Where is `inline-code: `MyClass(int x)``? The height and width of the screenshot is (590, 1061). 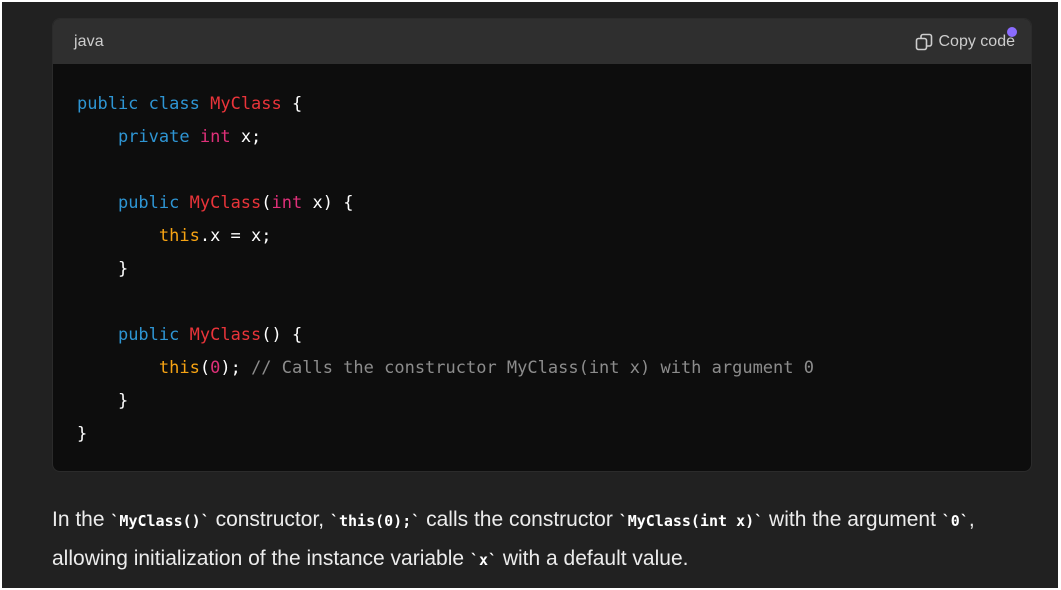
inline-code: `MyClass(int x)` is located at coordinates (691, 521).